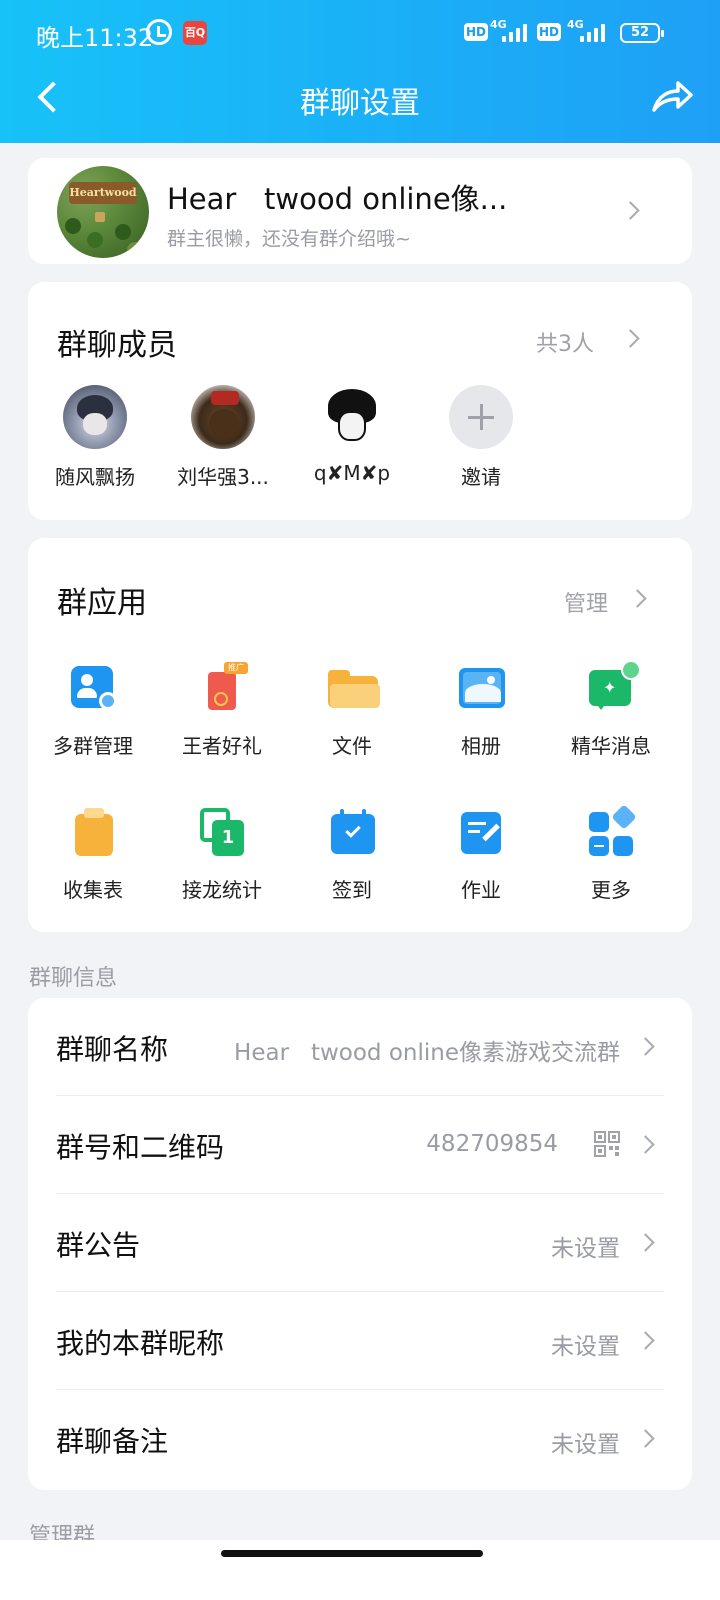 Image resolution: width=720 pixels, height=1600 pixels. Describe the element at coordinates (481, 890) in the screenshot. I see `app-label: 作业` at that location.